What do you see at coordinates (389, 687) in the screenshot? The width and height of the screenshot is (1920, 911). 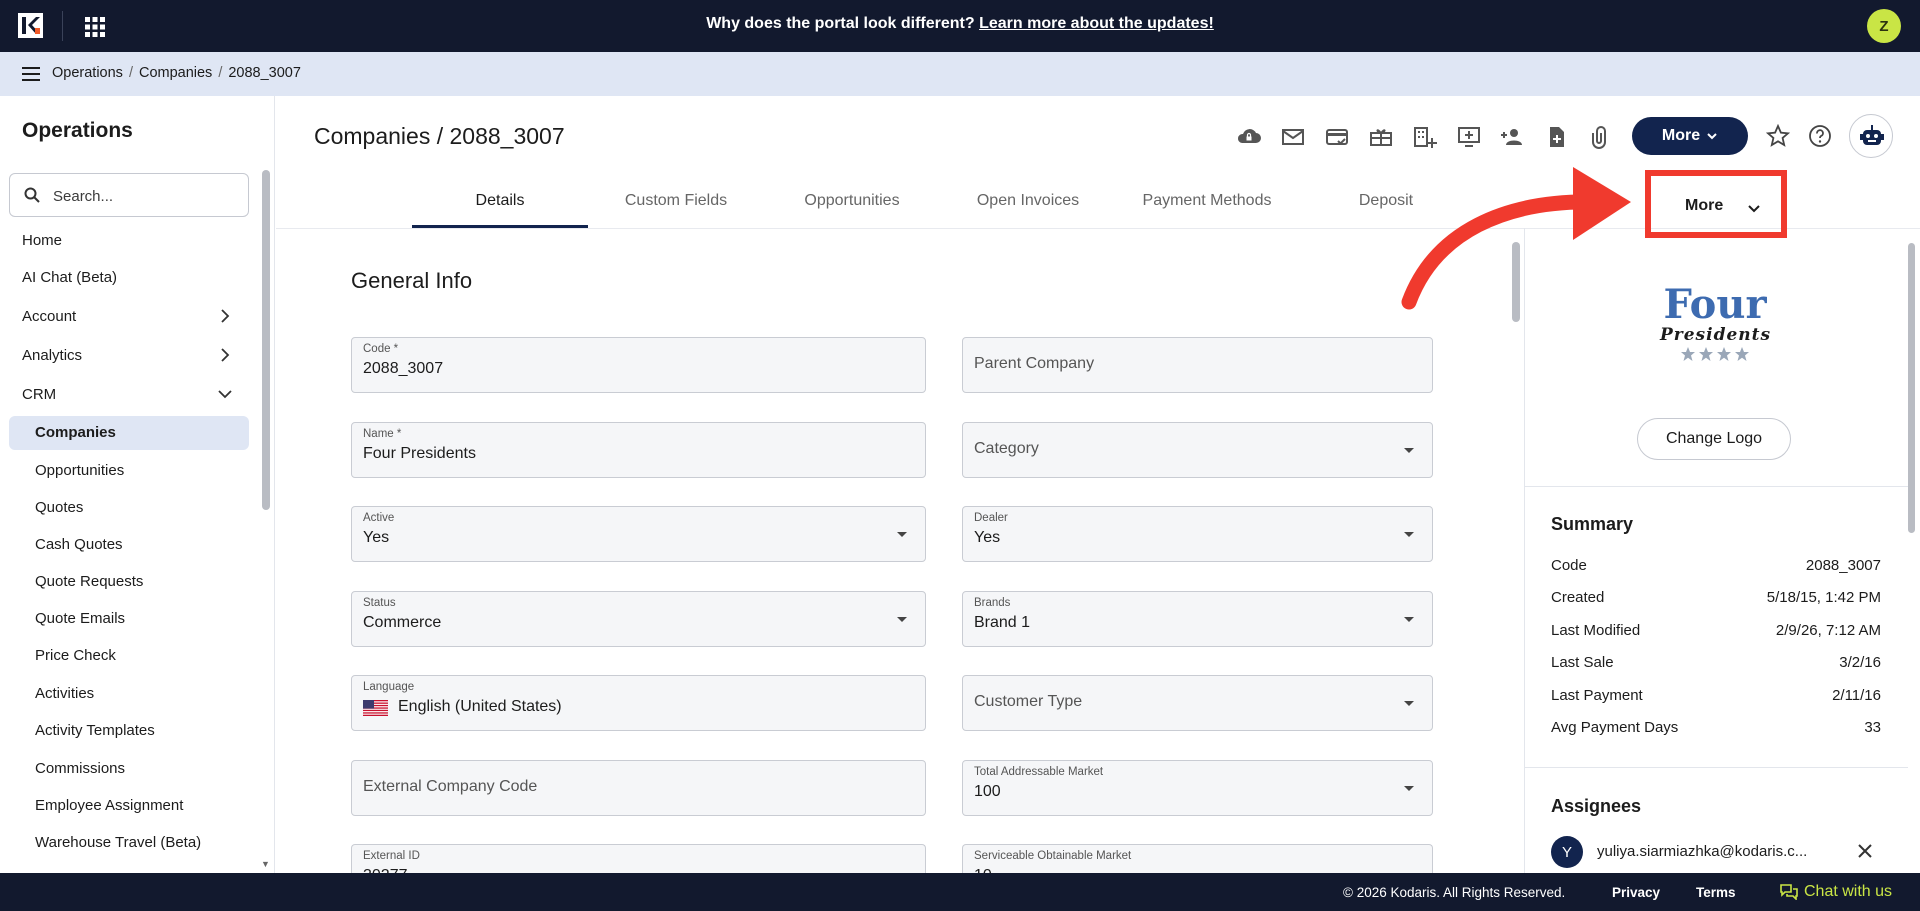 I see `language-label: Language` at bounding box center [389, 687].